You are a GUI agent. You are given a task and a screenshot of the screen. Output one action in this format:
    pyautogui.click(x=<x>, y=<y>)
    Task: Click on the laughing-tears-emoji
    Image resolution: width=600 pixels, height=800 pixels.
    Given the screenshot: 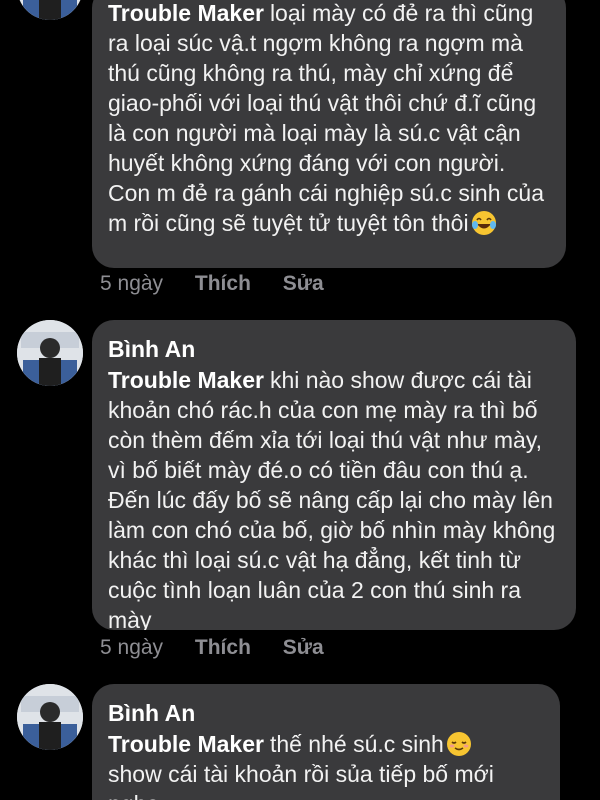 What is the action you would take?
    pyautogui.click(x=484, y=223)
    